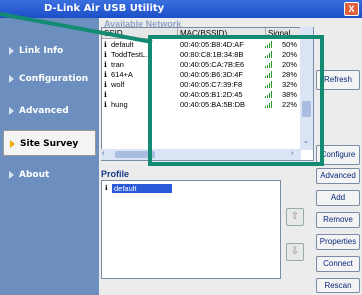 Image resolution: width=362 pixels, height=295 pixels. Describe the element at coordinates (76, 28) in the screenshot. I see `callout-pointer-line` at that location.